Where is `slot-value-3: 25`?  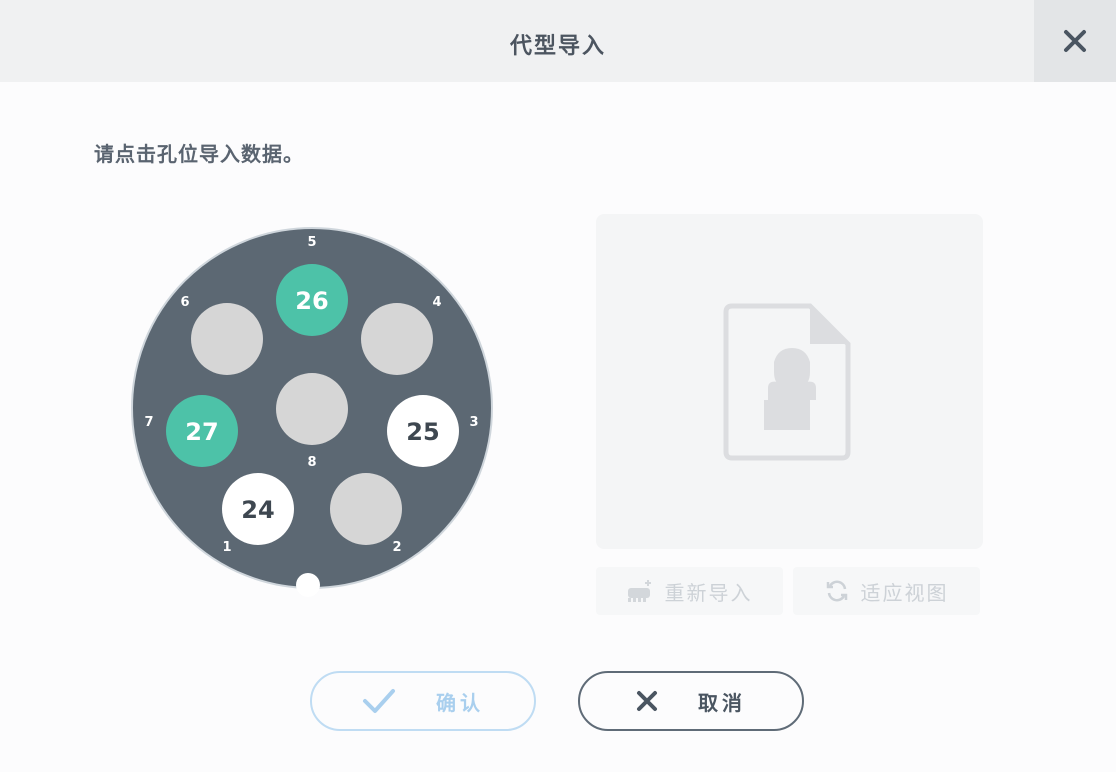 slot-value-3: 25 is located at coordinates (422, 432).